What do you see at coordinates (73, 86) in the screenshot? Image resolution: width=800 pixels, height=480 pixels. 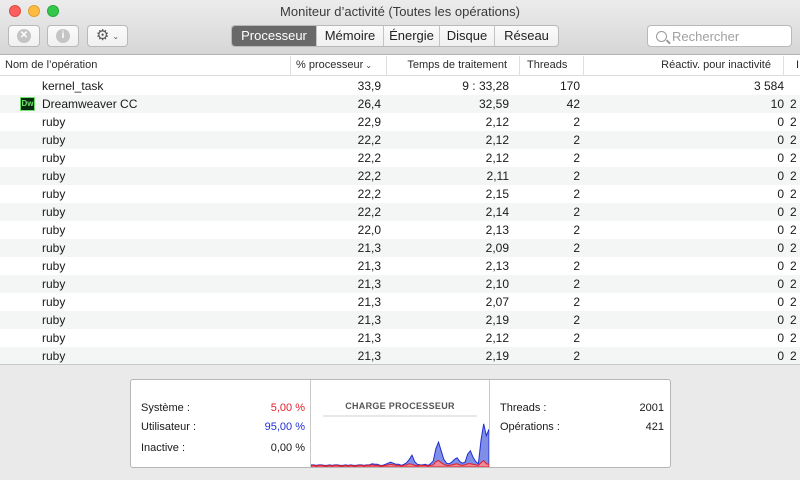 I see `process-name: kernel_task` at bounding box center [73, 86].